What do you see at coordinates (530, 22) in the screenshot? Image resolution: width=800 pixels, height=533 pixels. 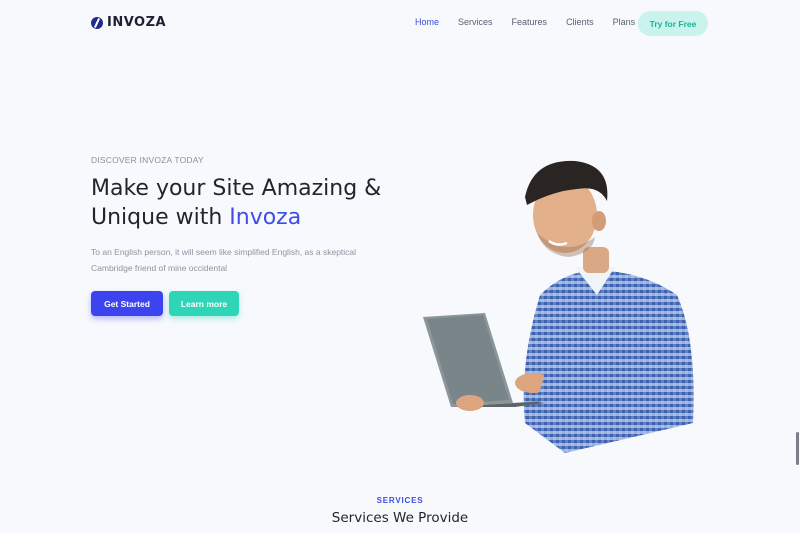 I see `nav-link-features: Features` at bounding box center [530, 22].